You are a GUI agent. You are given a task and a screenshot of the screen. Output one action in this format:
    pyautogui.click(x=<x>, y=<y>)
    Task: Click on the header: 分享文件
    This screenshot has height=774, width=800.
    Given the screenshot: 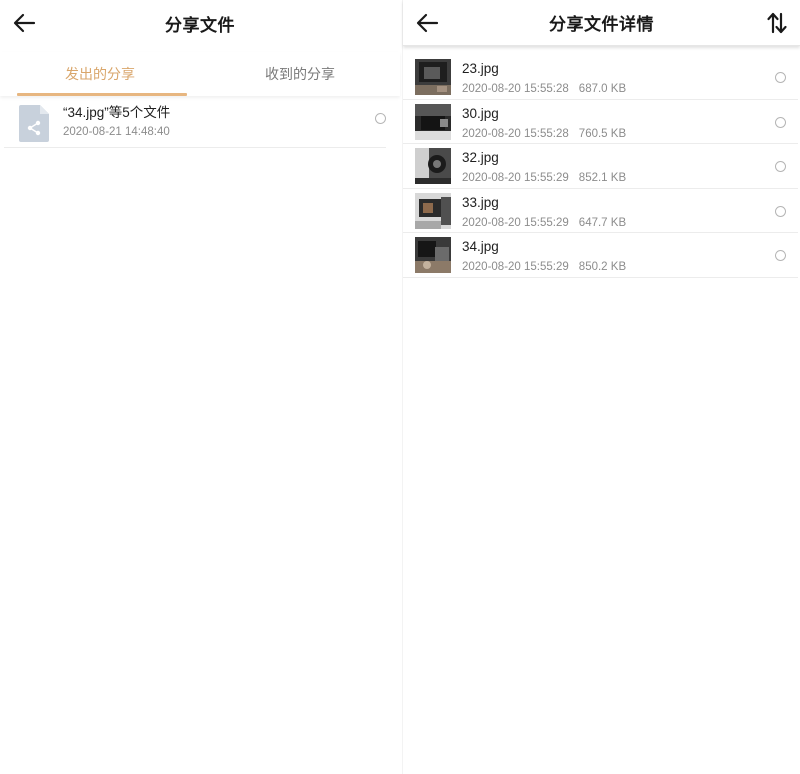 What is the action you would take?
    pyautogui.click(x=200, y=23)
    